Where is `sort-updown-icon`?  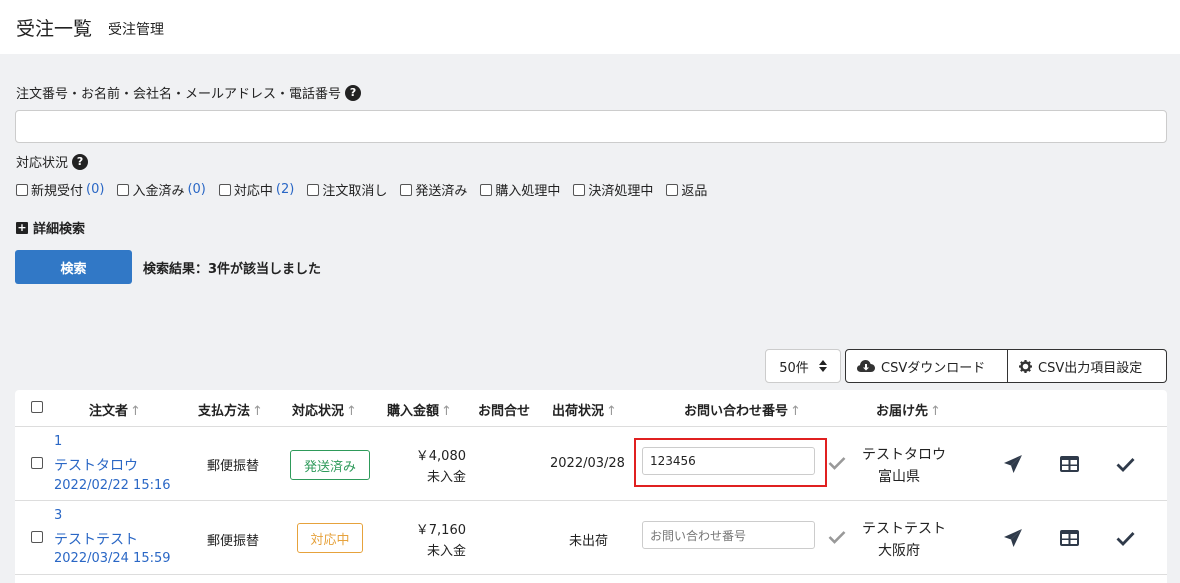 sort-updown-icon is located at coordinates (822, 366).